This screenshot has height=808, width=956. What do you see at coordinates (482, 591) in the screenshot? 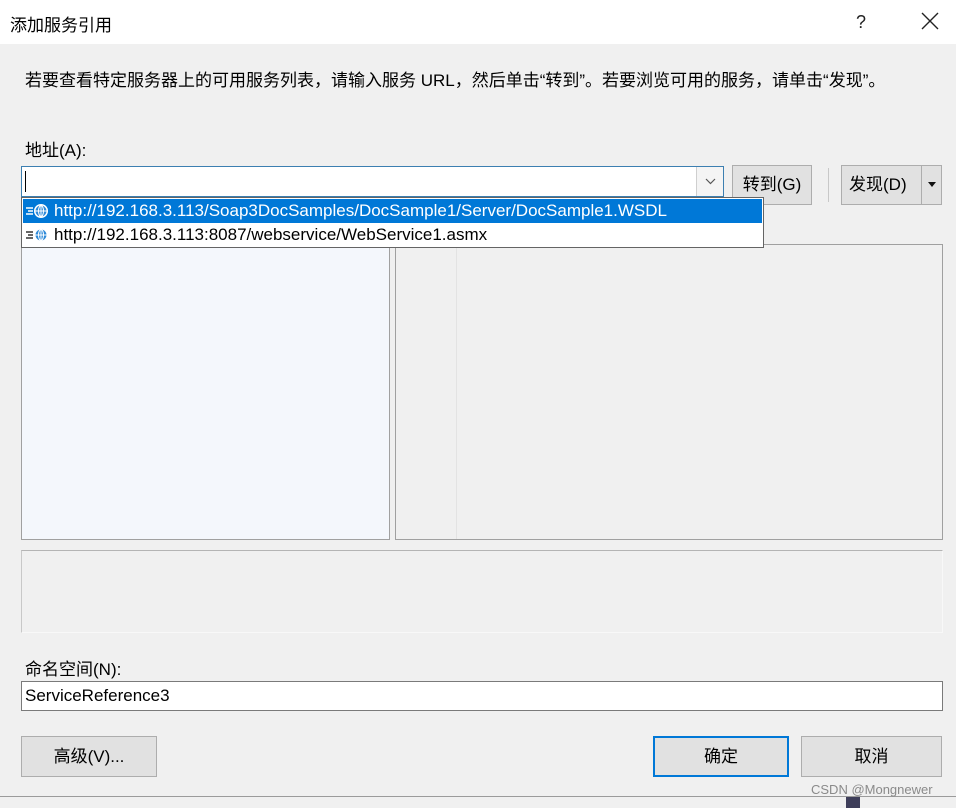
I see `status-panel` at bounding box center [482, 591].